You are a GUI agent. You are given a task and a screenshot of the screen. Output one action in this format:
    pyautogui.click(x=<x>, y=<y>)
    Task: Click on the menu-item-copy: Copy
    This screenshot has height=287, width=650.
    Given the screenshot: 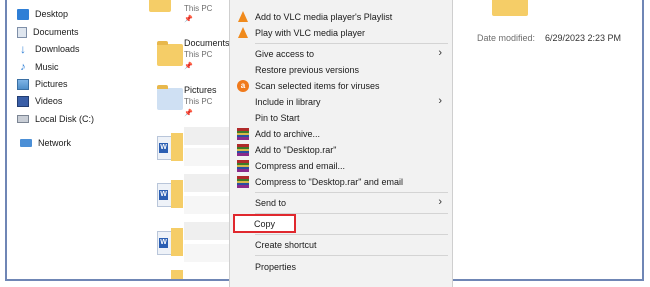 What is the action you would take?
    pyautogui.click(x=264, y=223)
    